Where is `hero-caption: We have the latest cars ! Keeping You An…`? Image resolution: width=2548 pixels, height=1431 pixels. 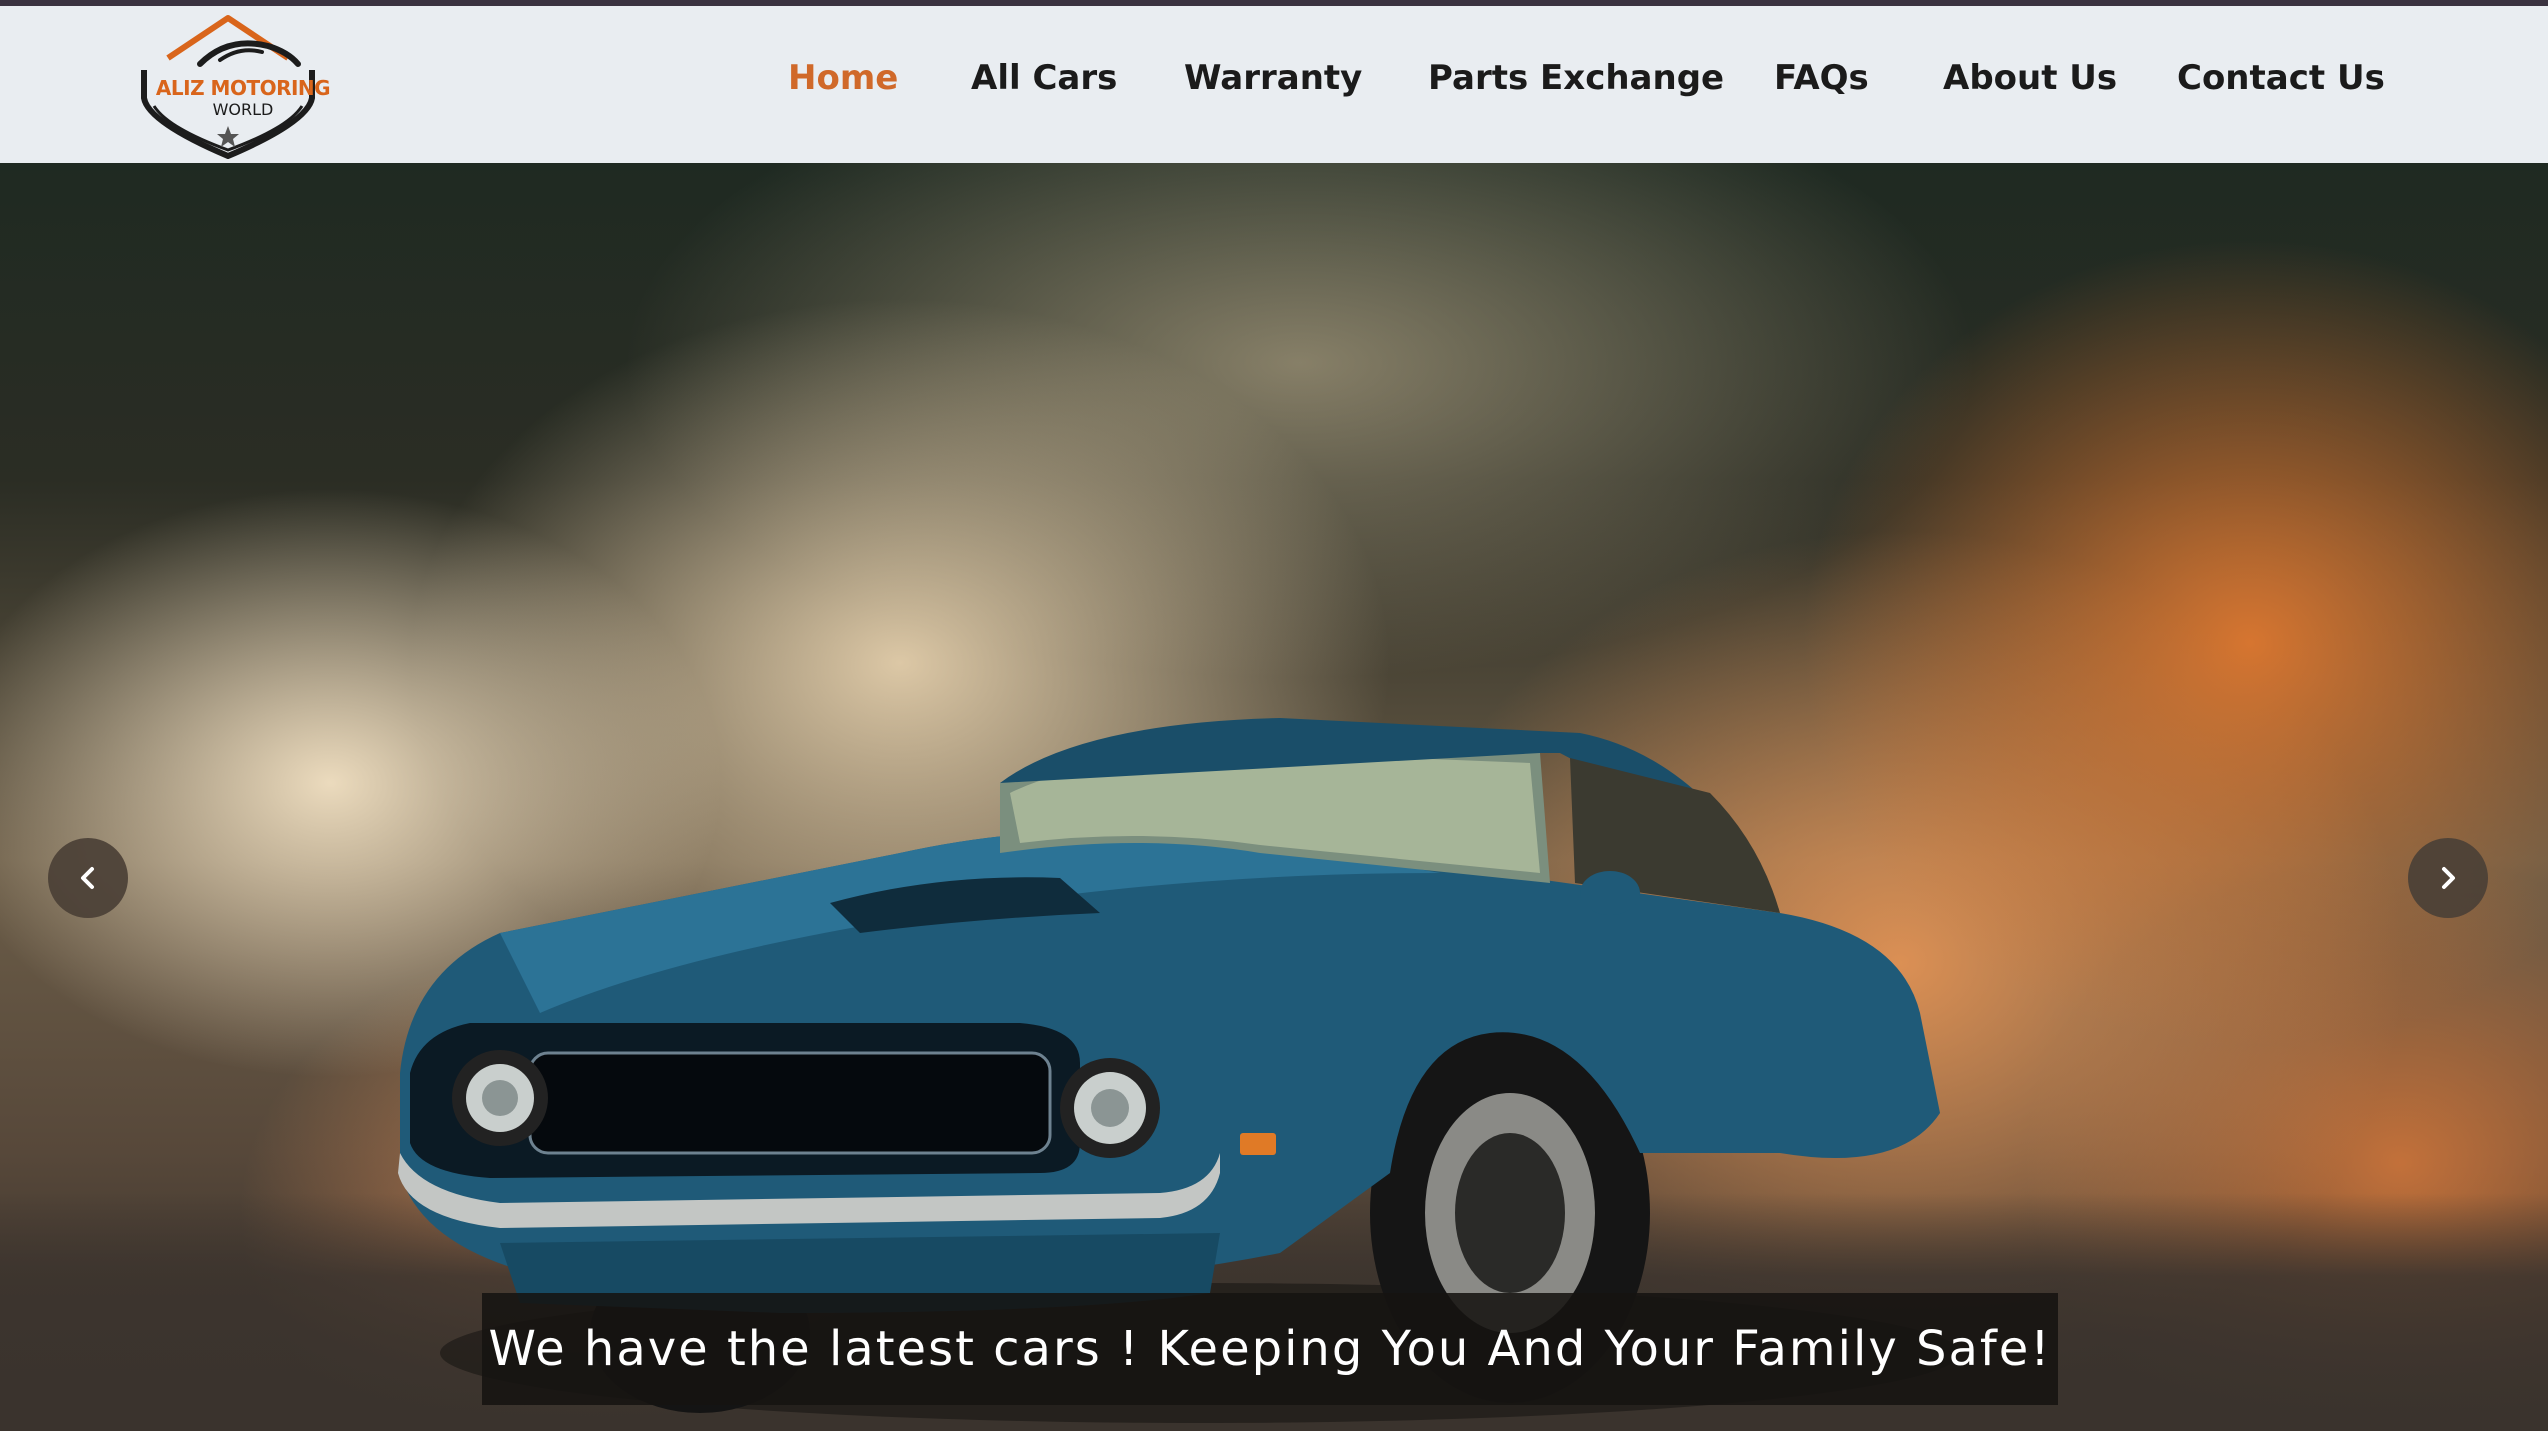 hero-caption: We have the latest cars ! Keeping You An… is located at coordinates (1270, 1349).